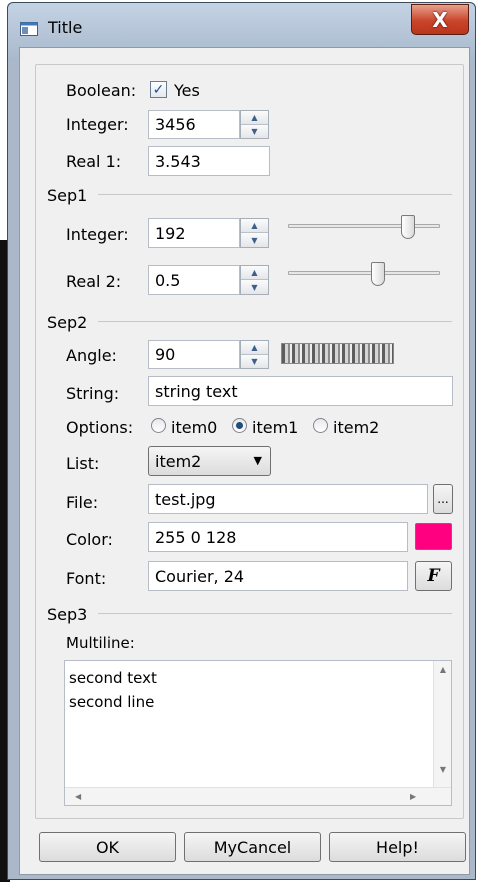  Describe the element at coordinates (194, 124) in the screenshot. I see `integer-input: 3456` at that location.